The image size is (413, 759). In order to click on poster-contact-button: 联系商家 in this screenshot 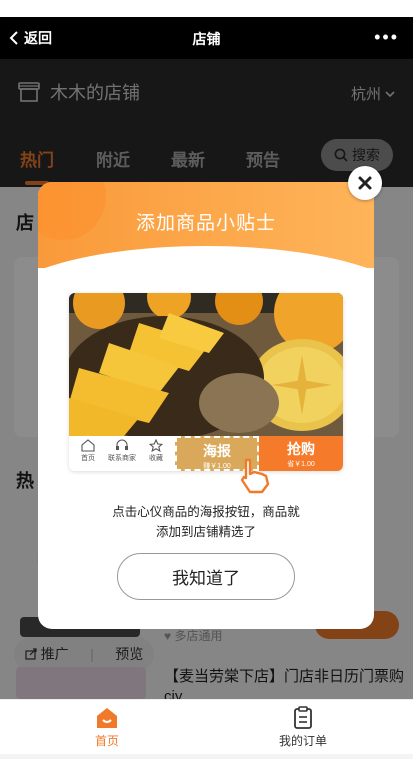, I will do `click(122, 451)`.